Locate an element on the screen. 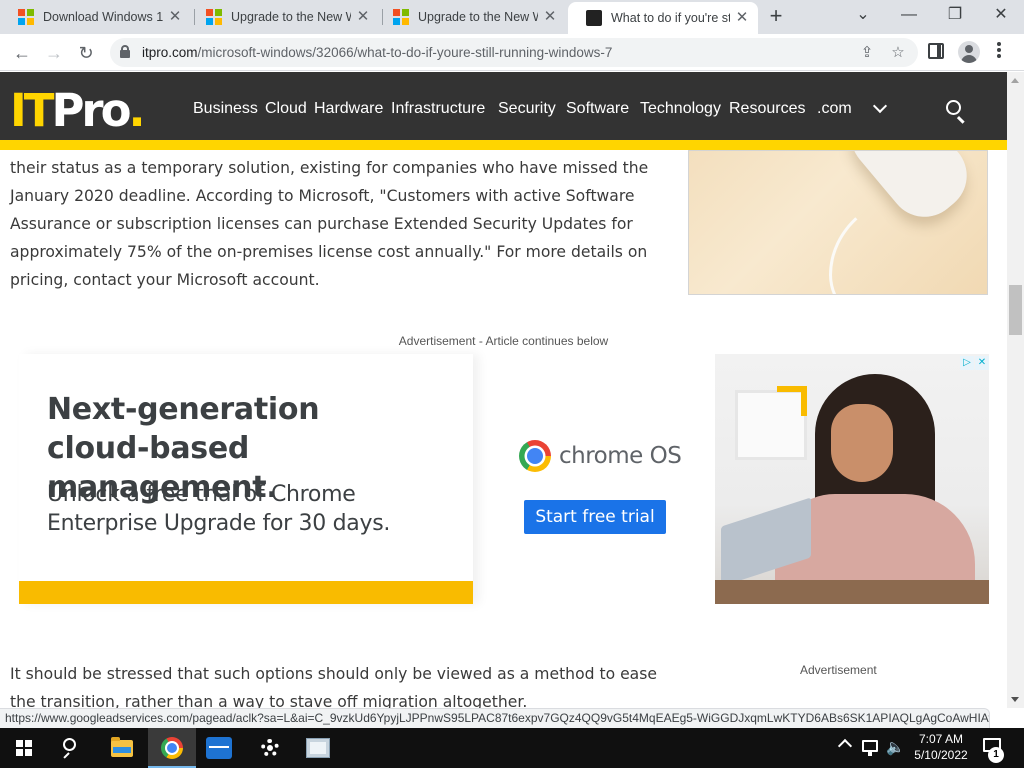 The width and height of the screenshot is (1024, 768). network-icon is located at coordinates (870, 748).